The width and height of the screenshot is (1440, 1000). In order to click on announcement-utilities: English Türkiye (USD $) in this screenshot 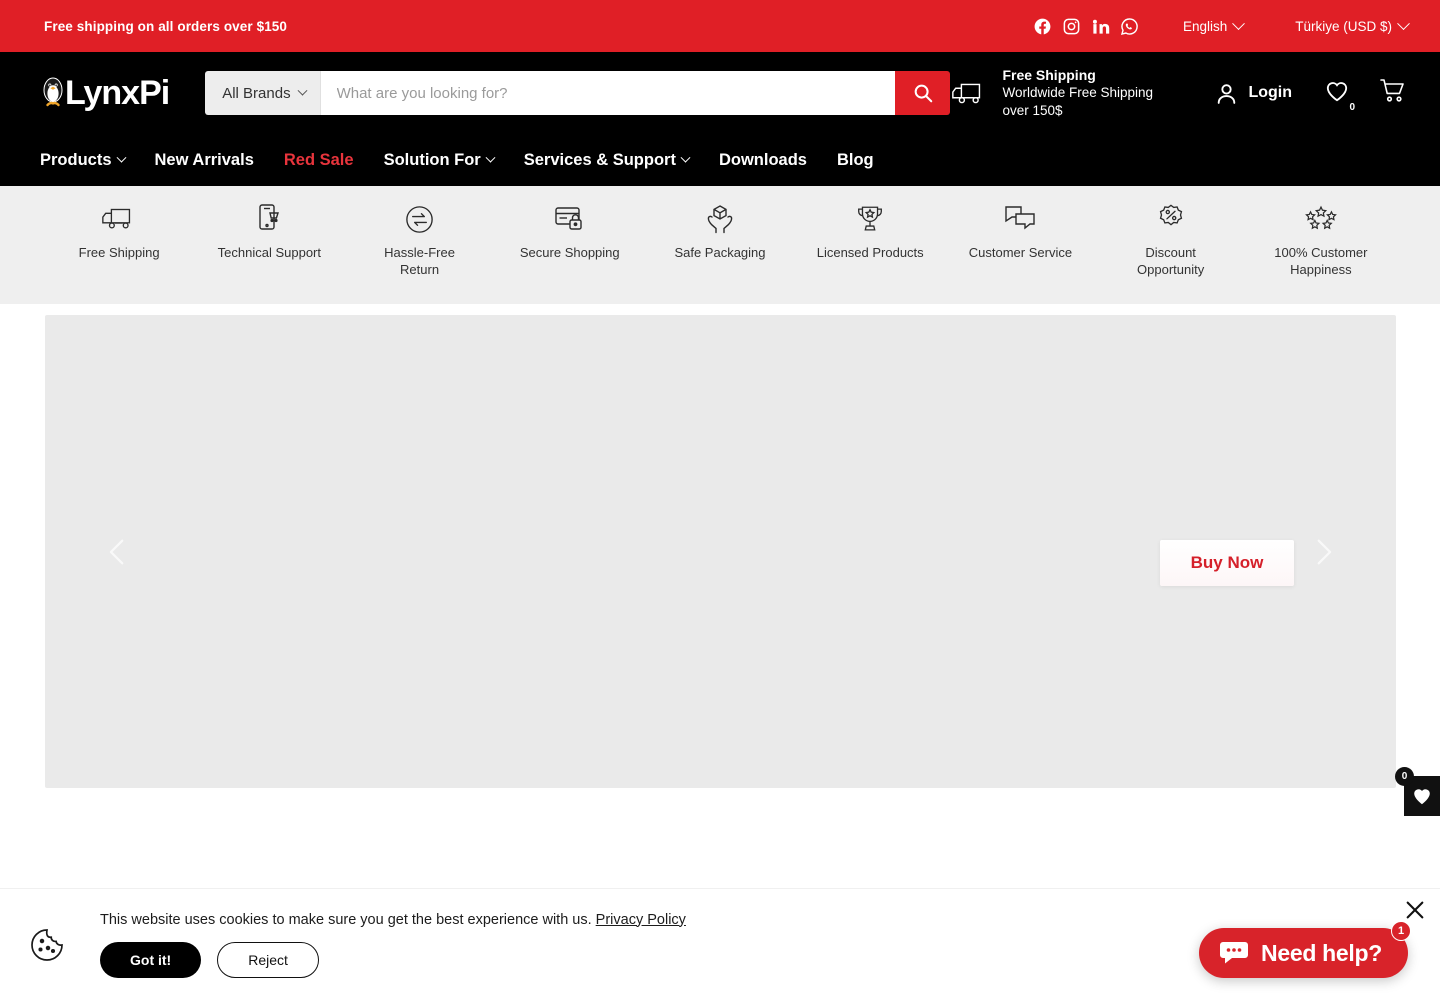, I will do `click(1221, 26)`.